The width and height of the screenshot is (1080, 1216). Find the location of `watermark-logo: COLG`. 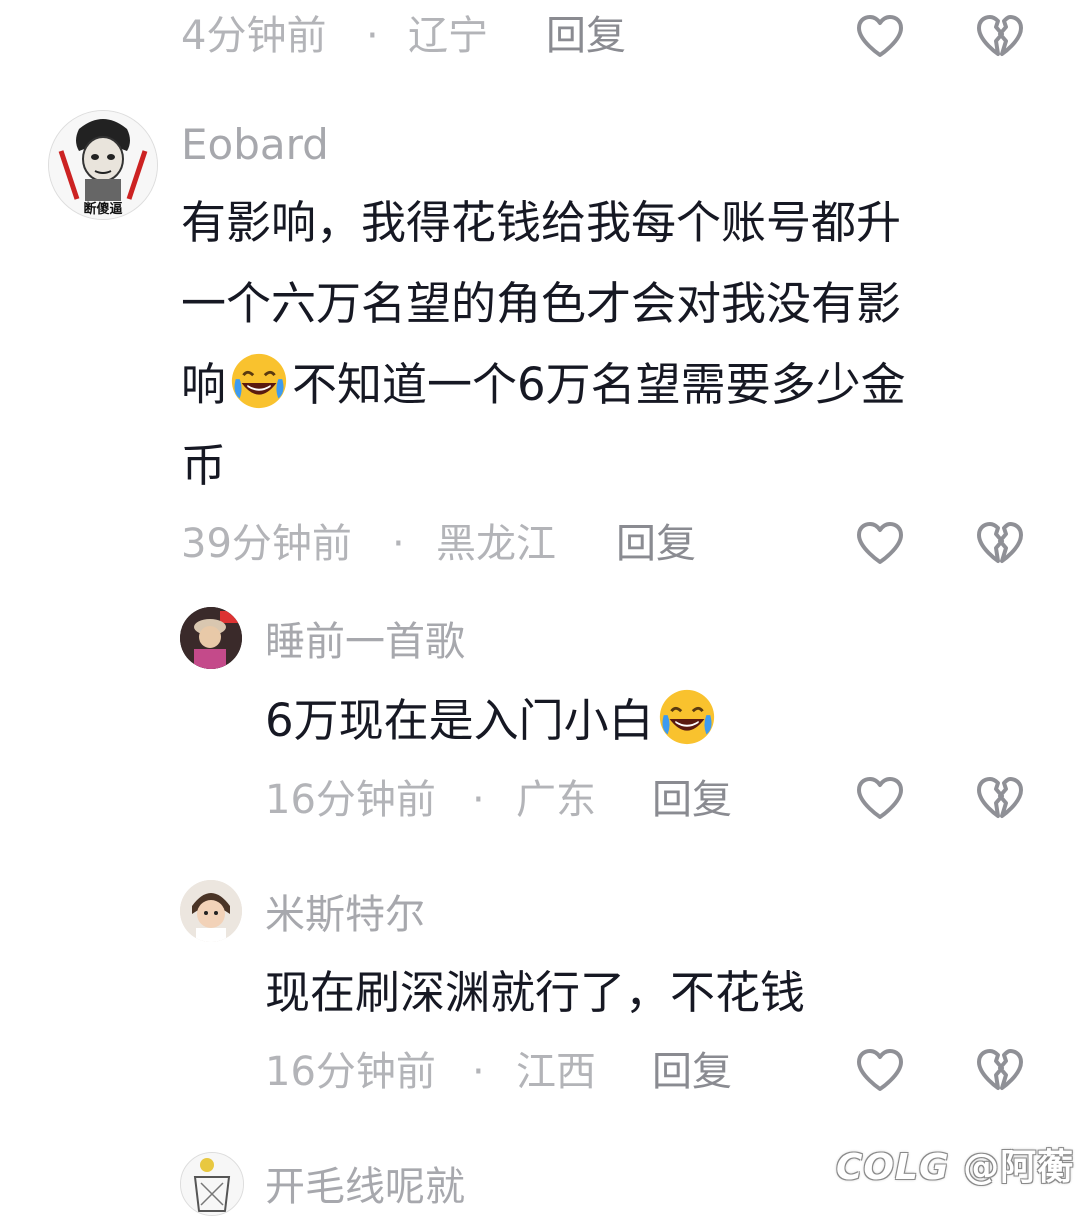

watermark-logo: COLG is located at coordinates (893, 1167).